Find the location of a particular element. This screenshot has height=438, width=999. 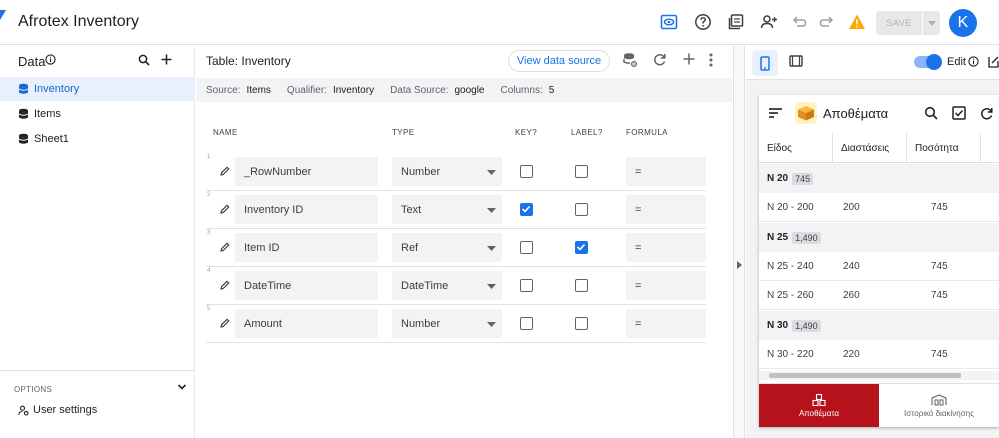

cell-item: N 20 - 200 is located at coordinates (790, 207).